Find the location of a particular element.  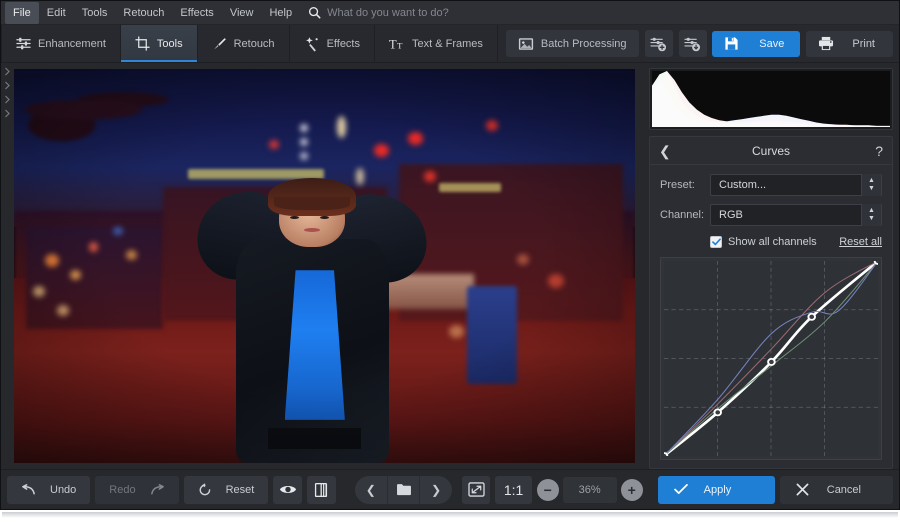

channel-row: Channel: RGB ▲ ▼ is located at coordinates (771, 215).